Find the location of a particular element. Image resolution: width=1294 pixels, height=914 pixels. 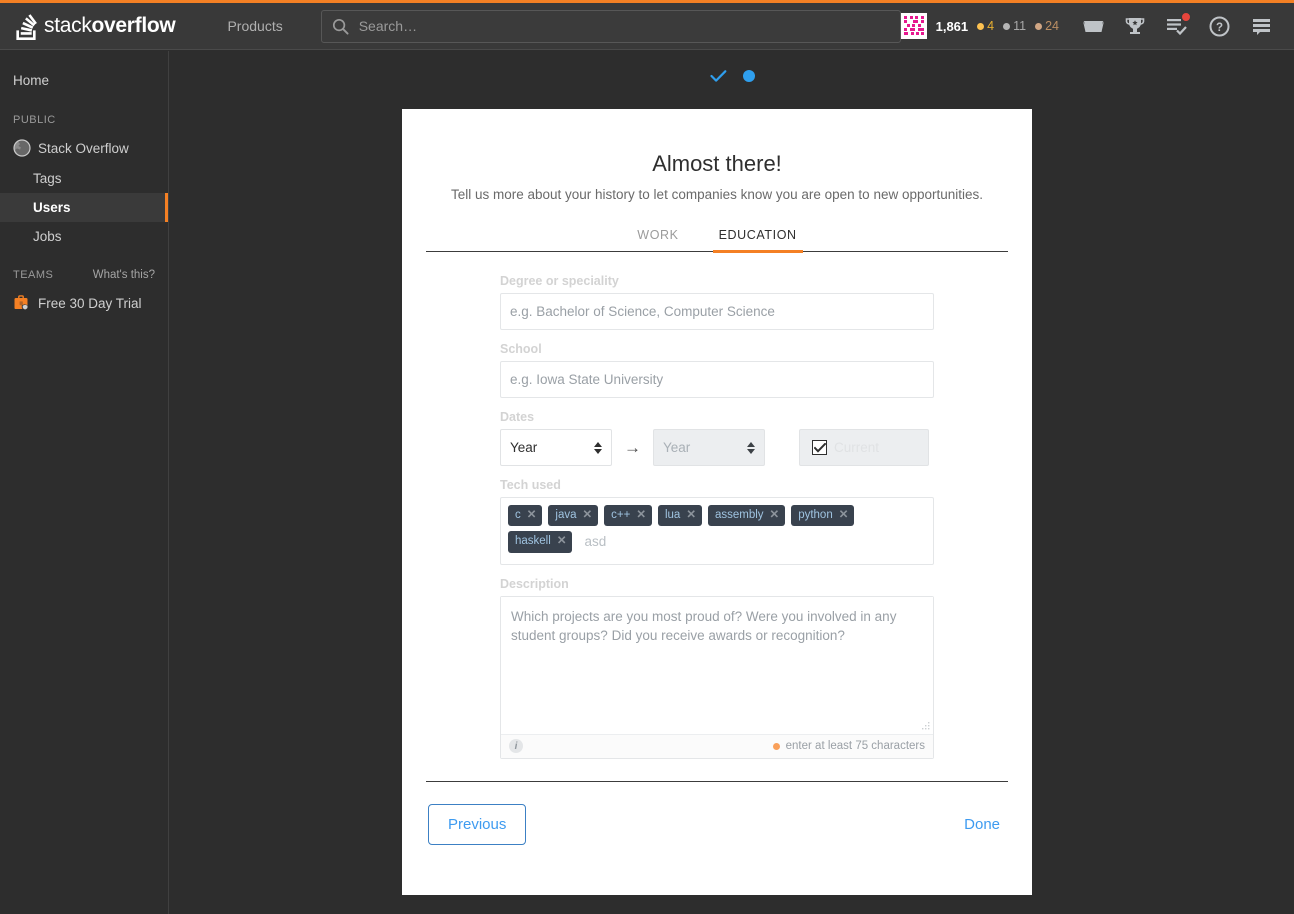

tag-label: lua is located at coordinates (672, 515).